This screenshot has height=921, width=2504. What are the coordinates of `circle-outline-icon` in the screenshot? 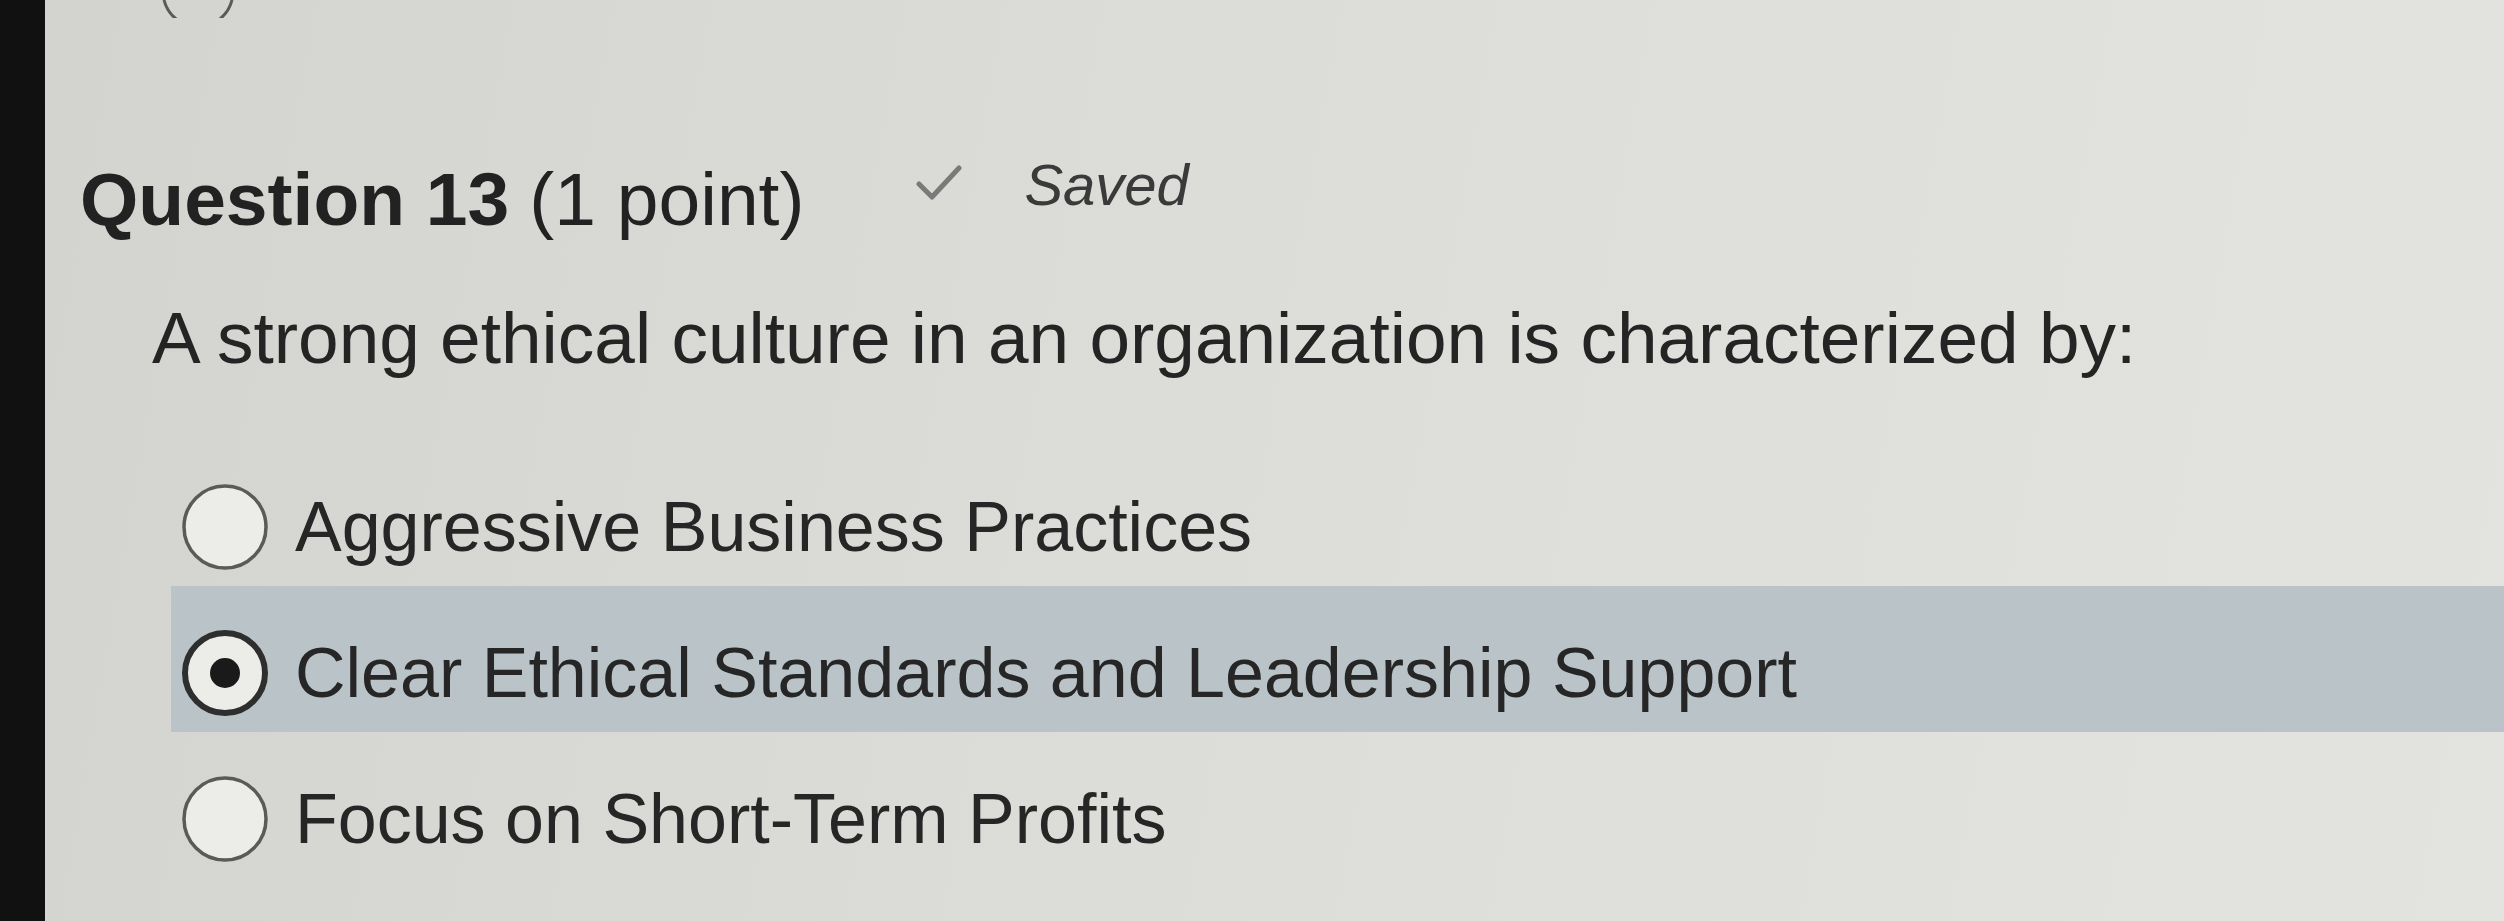 It's located at (198, 9).